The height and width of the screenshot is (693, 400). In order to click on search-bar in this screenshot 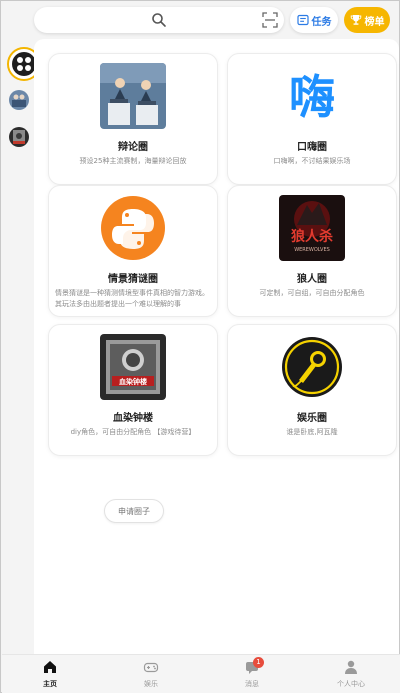, I will do `click(159, 20)`.